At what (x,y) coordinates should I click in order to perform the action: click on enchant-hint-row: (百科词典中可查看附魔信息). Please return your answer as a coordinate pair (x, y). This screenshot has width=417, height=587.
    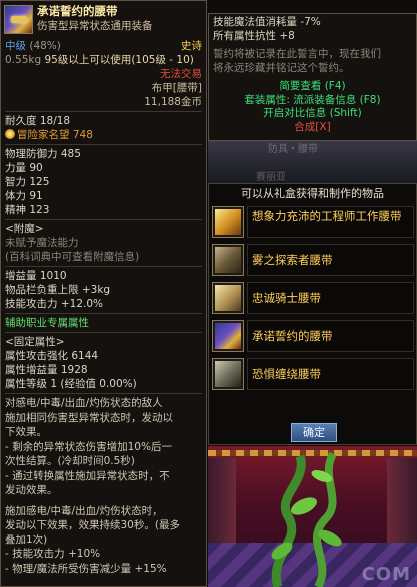
    Looking at the image, I should click on (103, 257).